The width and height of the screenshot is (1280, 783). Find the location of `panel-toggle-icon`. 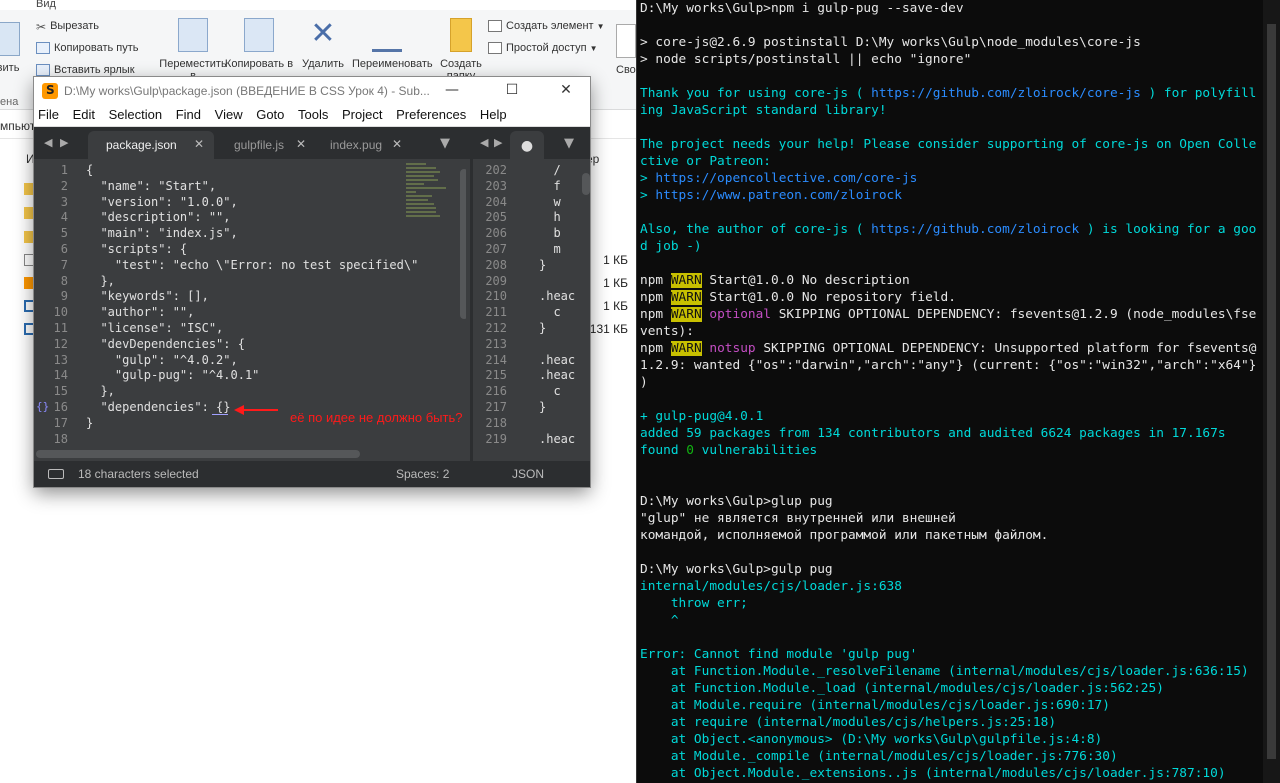

panel-toggle-icon is located at coordinates (56, 474).